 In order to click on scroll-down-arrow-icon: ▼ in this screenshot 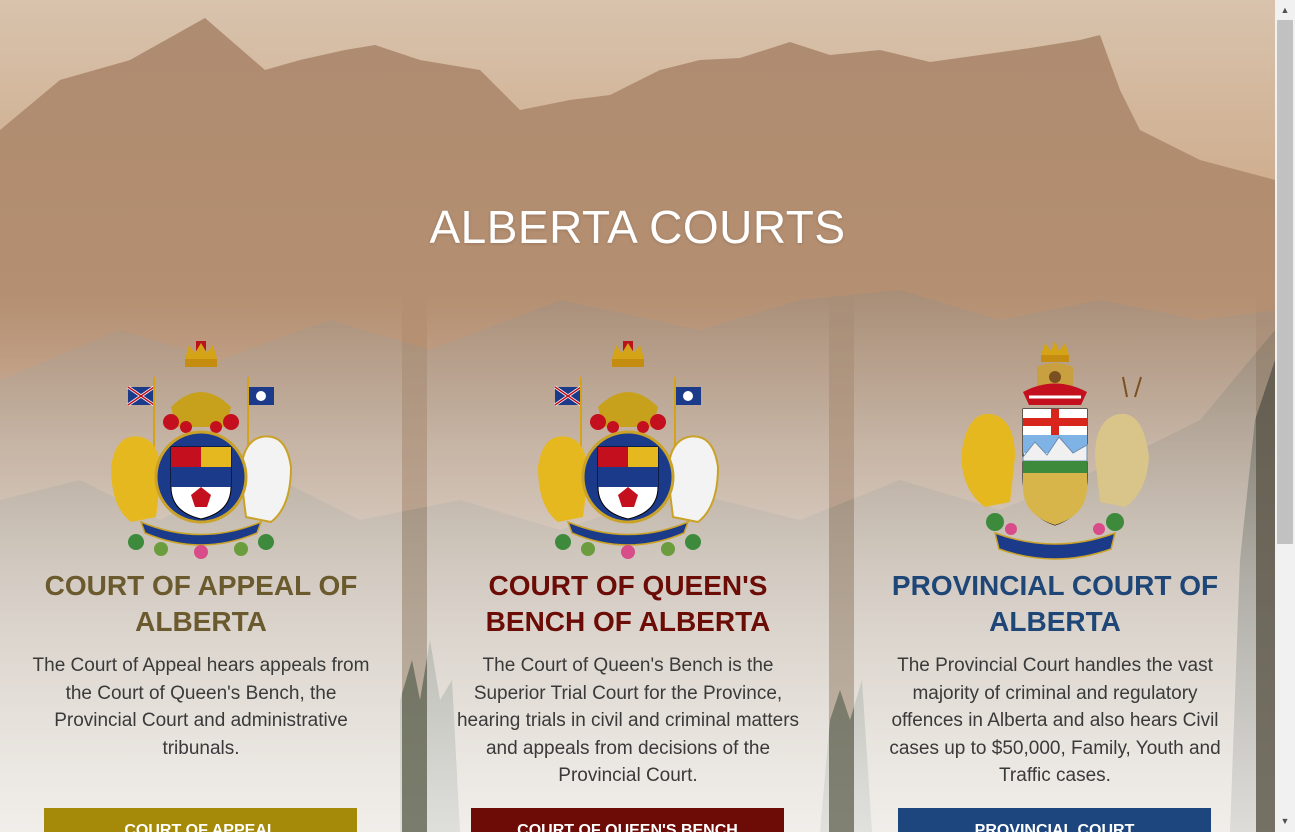, I will do `click(1285, 821)`.